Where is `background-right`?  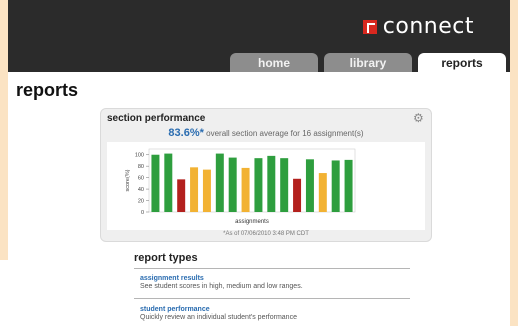 background-right is located at coordinates (514, 163).